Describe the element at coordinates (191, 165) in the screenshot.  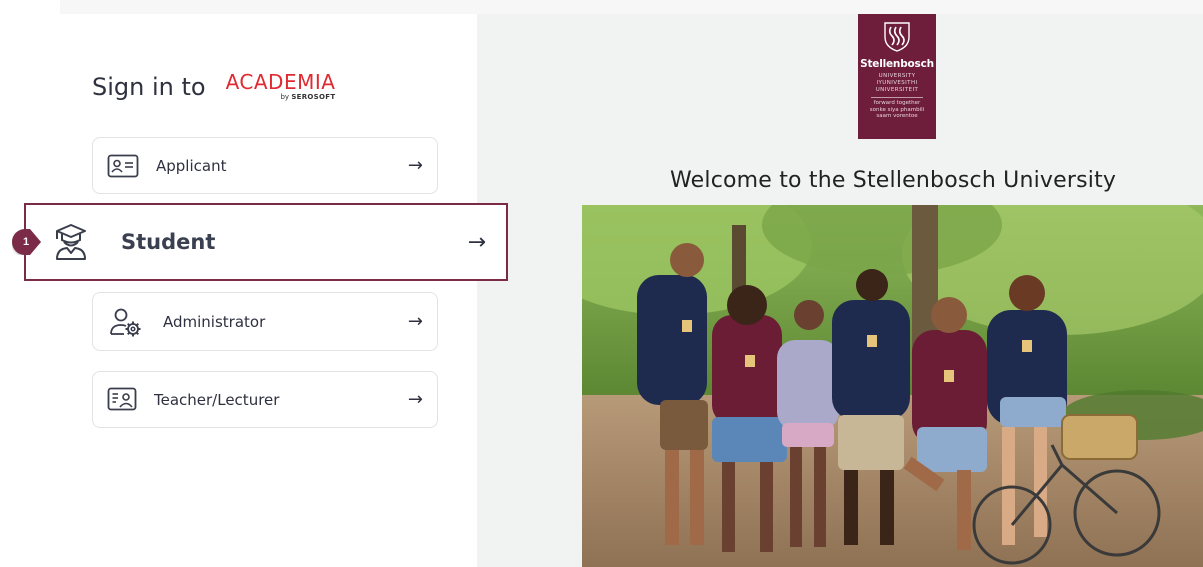
I see `role-label: Applicant` at that location.